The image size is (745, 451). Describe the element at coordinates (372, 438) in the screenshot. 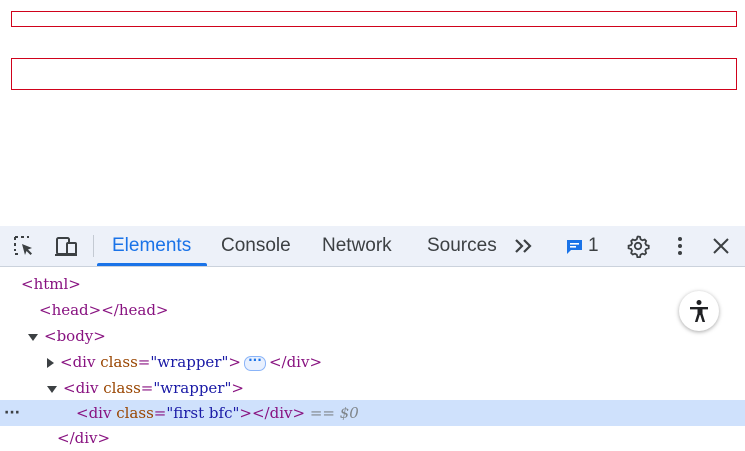

I see `tree-node-close-div: </div>` at that location.